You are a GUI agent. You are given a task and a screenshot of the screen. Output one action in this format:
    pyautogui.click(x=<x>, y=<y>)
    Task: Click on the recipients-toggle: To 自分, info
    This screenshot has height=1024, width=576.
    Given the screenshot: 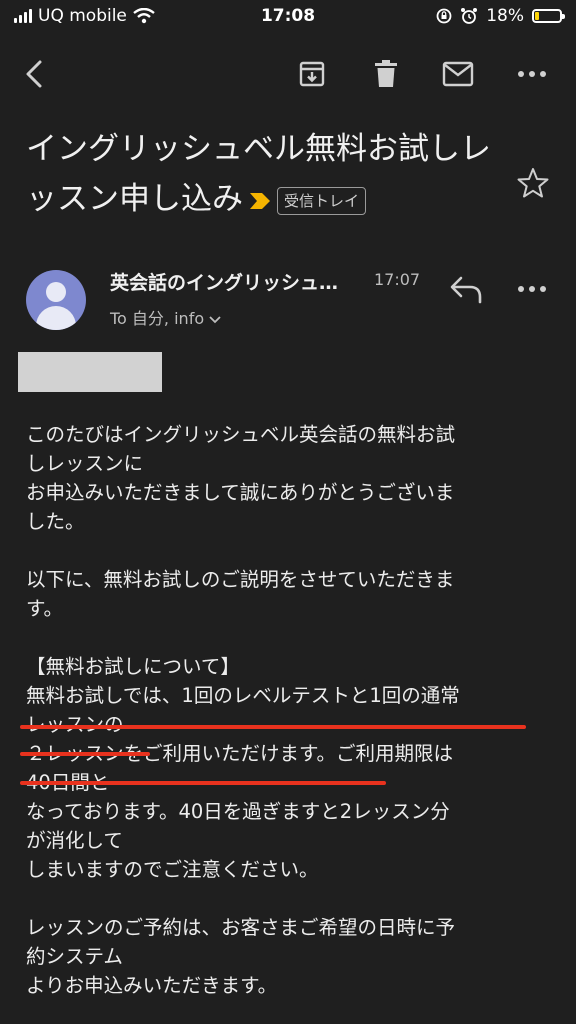 What is the action you would take?
    pyautogui.click(x=165, y=317)
    